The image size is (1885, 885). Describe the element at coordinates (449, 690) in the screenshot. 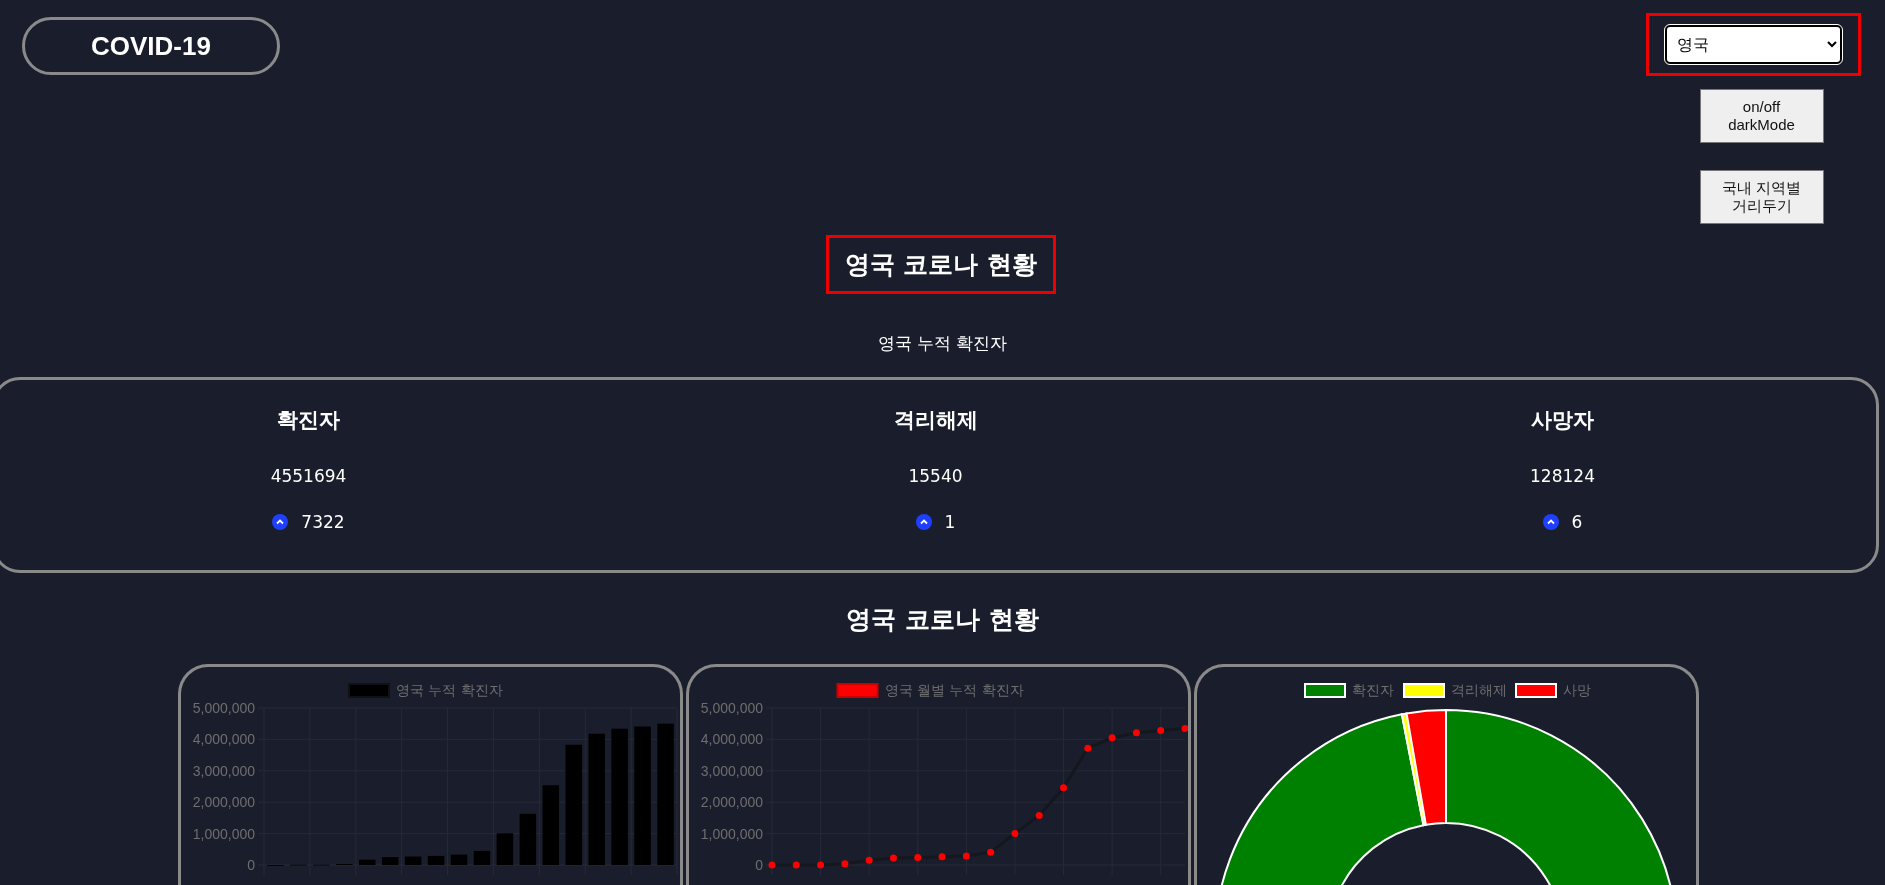

I see `legend-label: 영국 누적 확진자` at that location.